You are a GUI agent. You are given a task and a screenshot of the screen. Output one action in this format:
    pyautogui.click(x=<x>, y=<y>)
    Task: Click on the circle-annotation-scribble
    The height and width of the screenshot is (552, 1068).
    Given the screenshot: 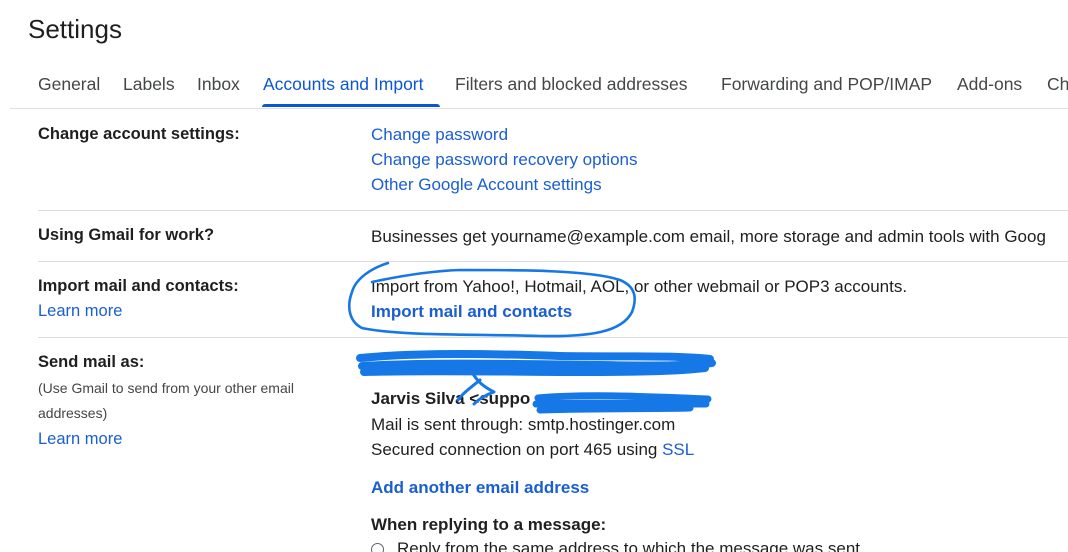 What is the action you would take?
    pyautogui.click(x=492, y=299)
    